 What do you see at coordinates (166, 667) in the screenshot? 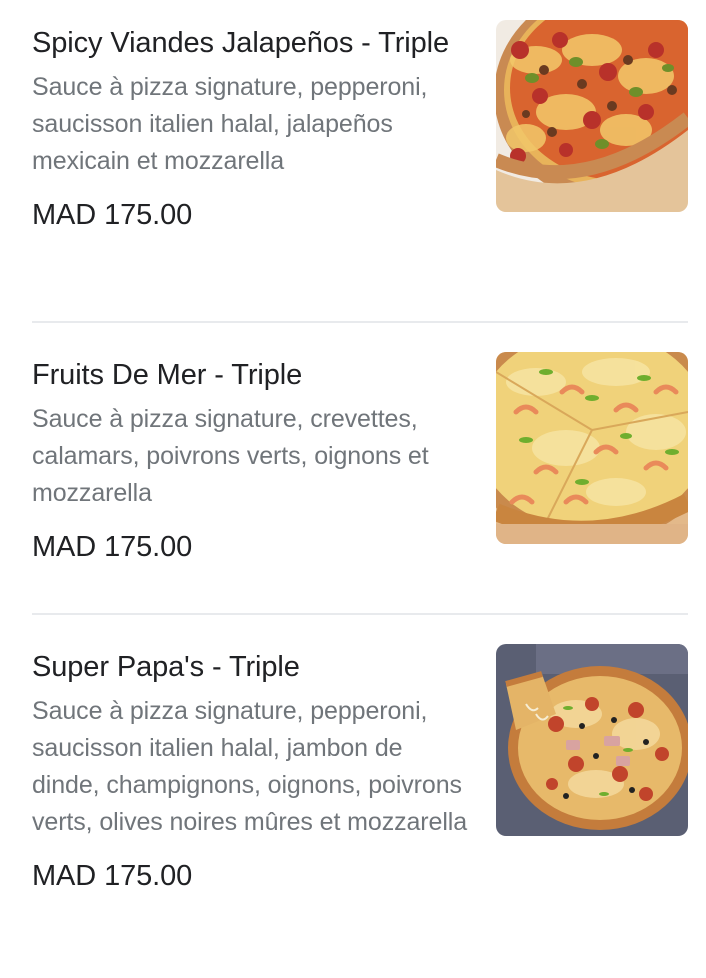
I see `item-name: Super Papa's - Triple` at bounding box center [166, 667].